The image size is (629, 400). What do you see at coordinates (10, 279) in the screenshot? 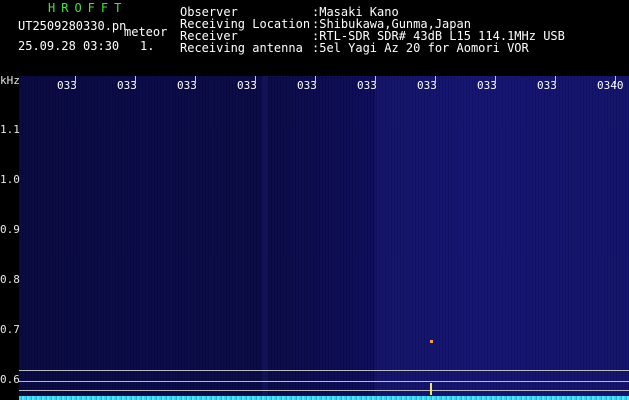
I see `y-tick-label: 0.8` at bounding box center [10, 279].